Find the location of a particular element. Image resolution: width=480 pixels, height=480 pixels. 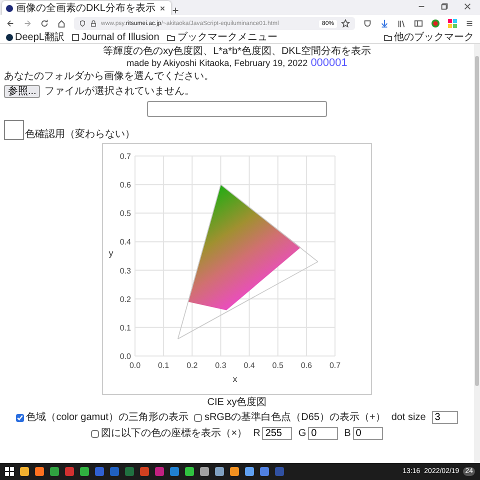

swatch-label: 色確認用（変わらない） is located at coordinates (80, 135).